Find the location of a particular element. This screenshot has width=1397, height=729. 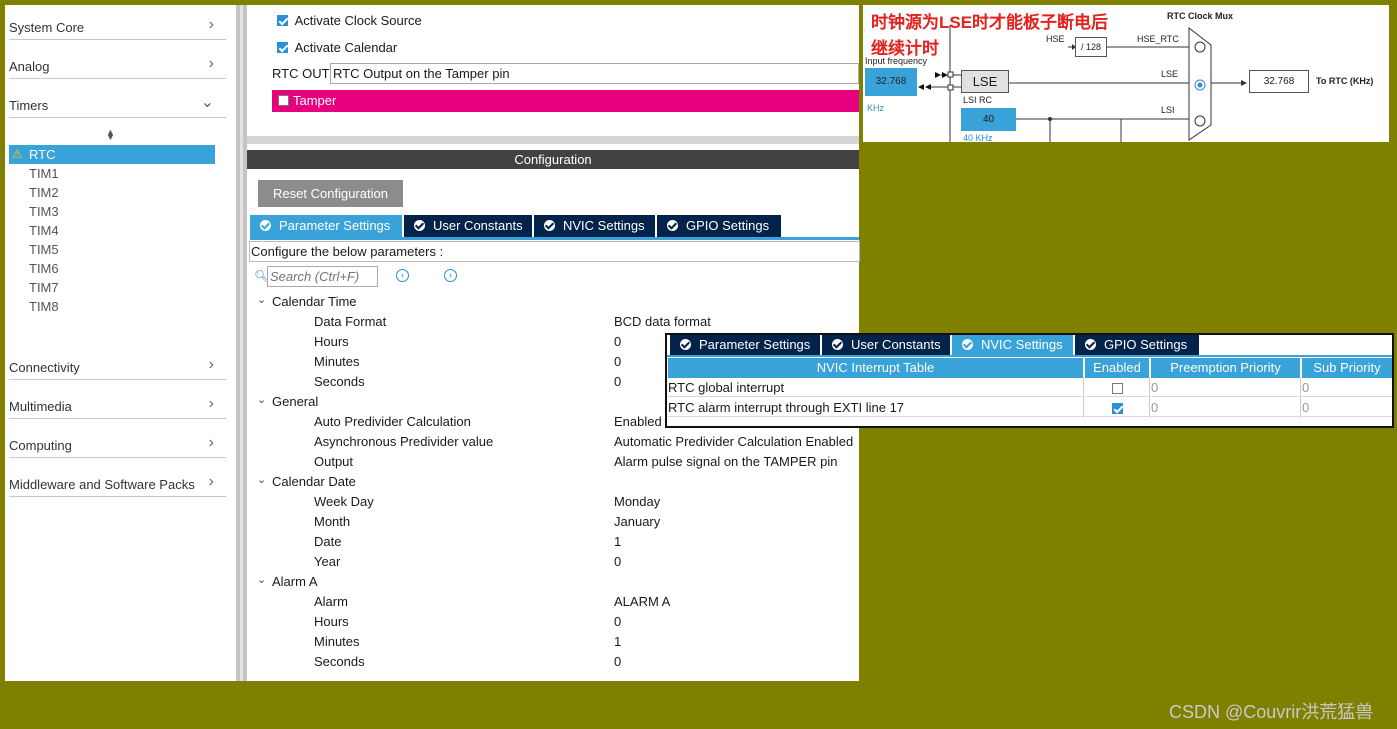

category-system-core: System Core › is located at coordinates (117, 22).